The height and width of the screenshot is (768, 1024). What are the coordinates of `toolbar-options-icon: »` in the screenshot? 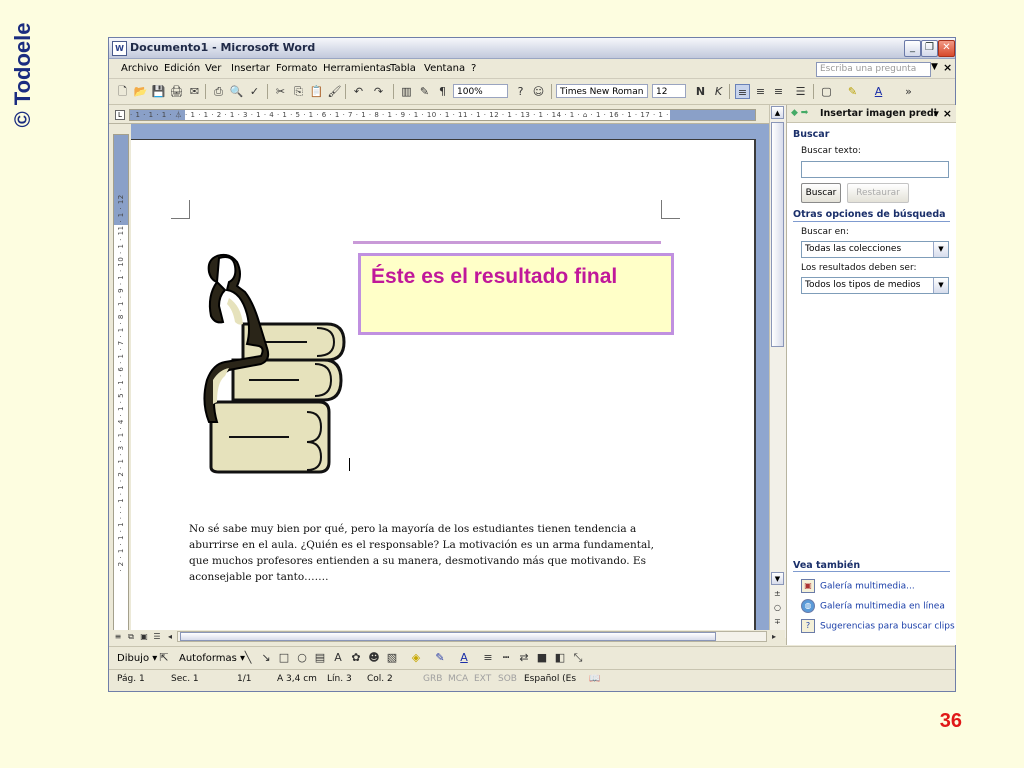 It's located at (908, 91).